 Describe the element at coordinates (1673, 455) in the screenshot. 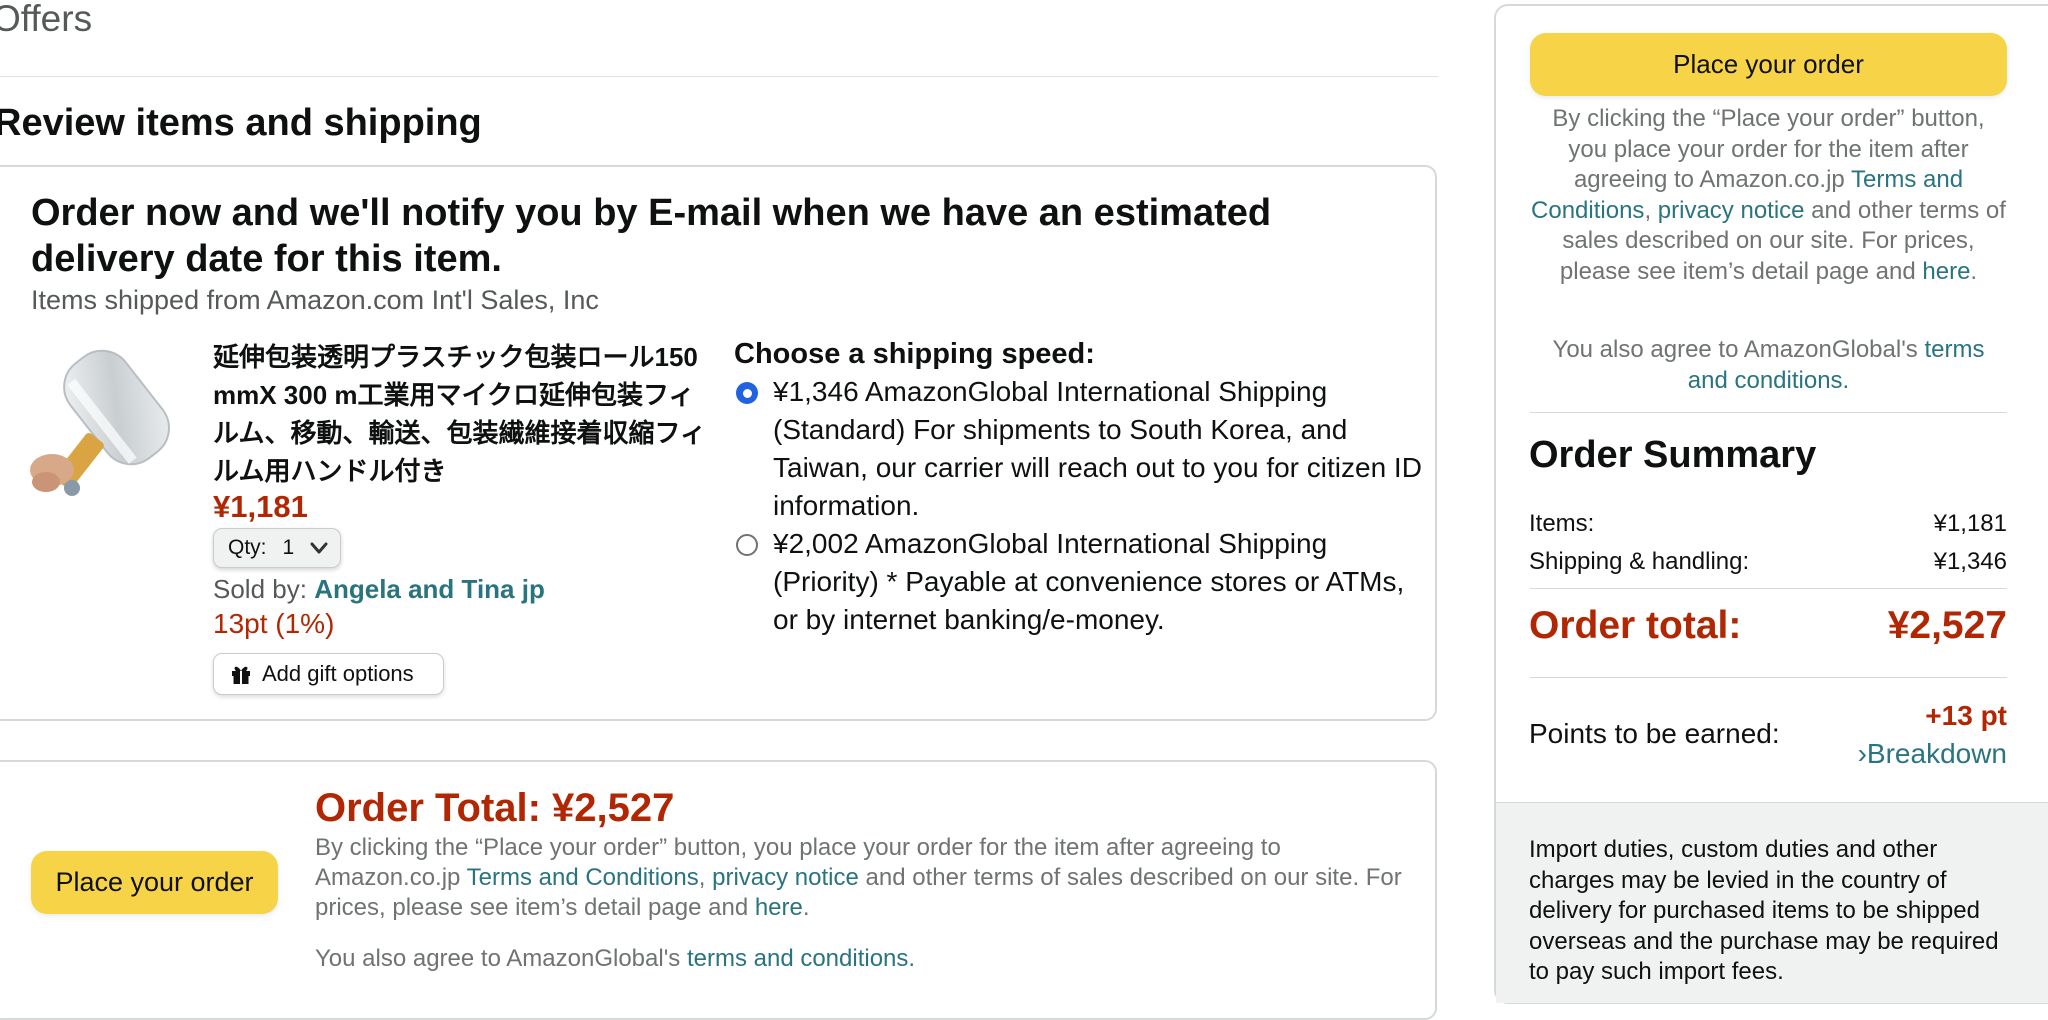

I see `order-summary-title: Order Summary` at that location.